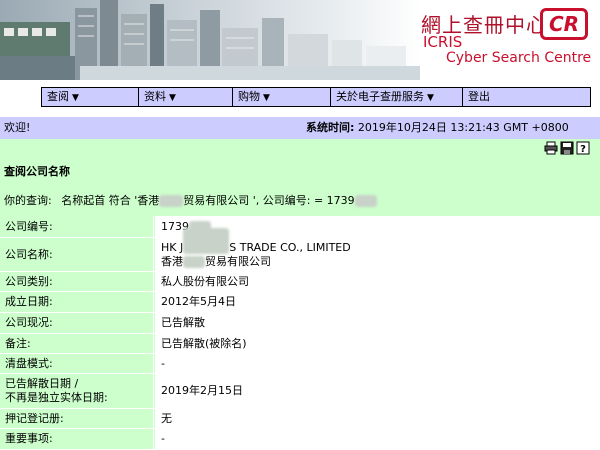 This screenshot has width=600, height=450. I want to click on menu-information-label: 资料, so click(155, 96).